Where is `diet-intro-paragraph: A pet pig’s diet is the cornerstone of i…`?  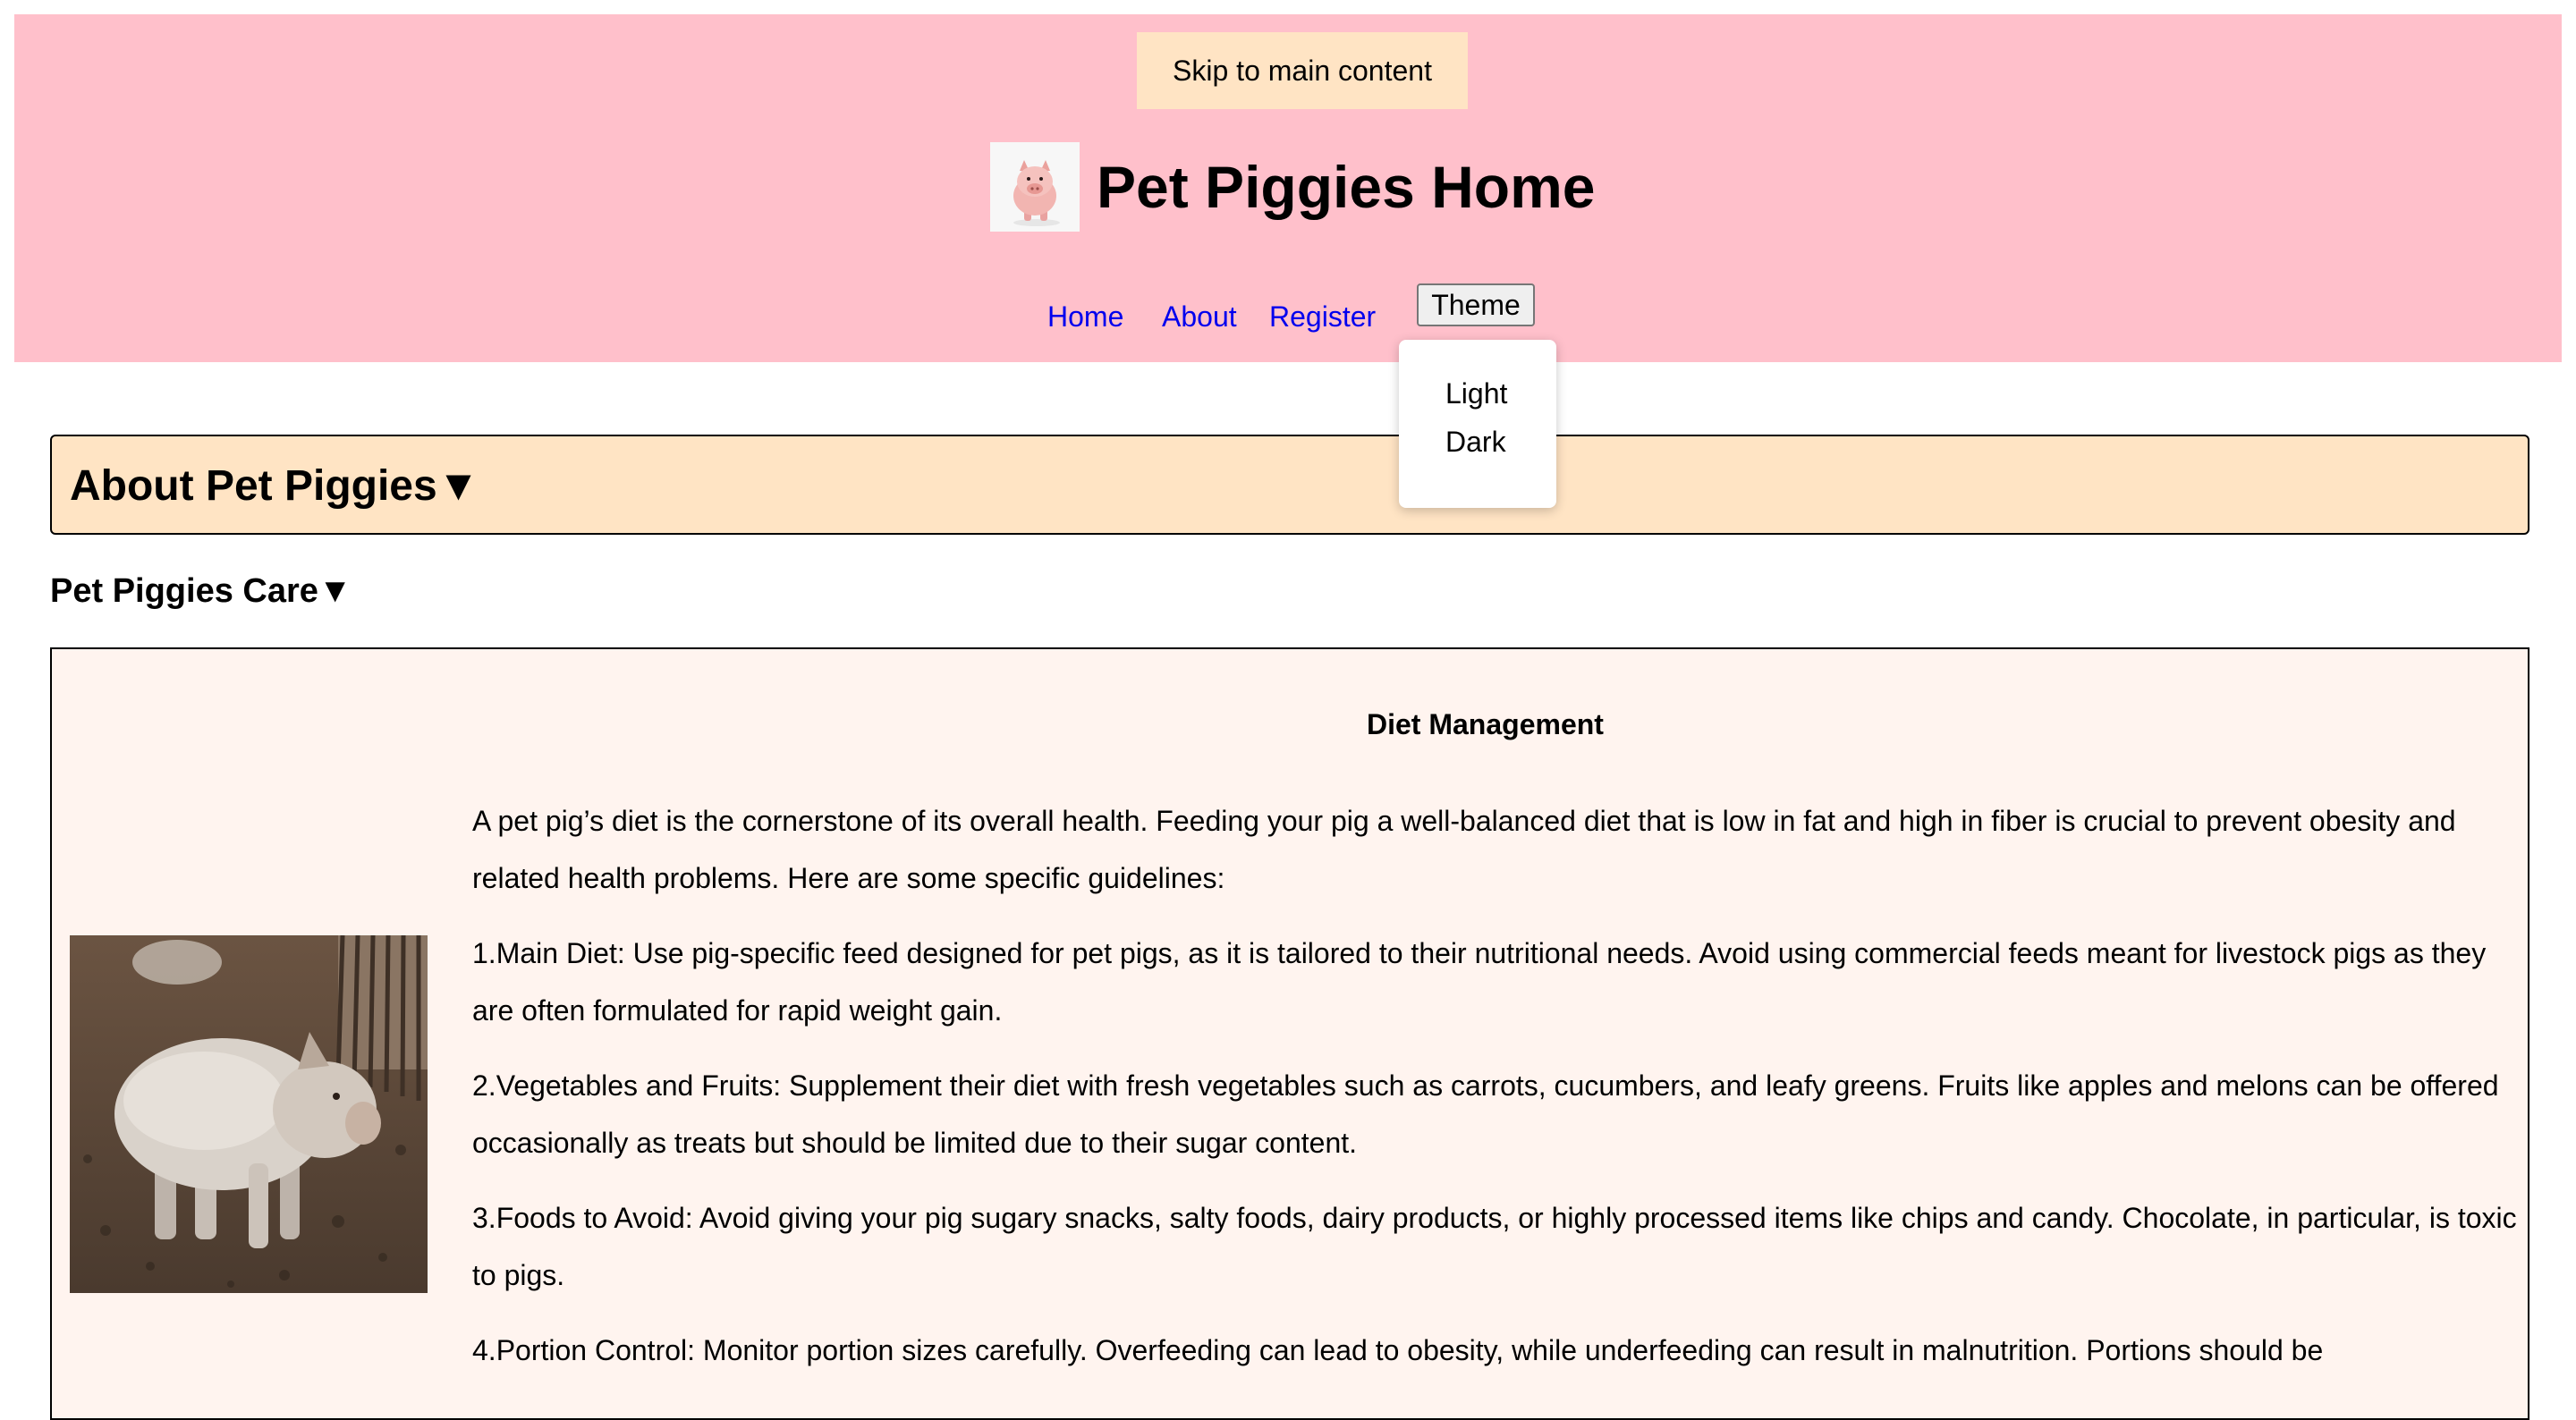
diet-intro-paragraph: A pet pig’s diet is the cornerstone of i… is located at coordinates (1464, 849).